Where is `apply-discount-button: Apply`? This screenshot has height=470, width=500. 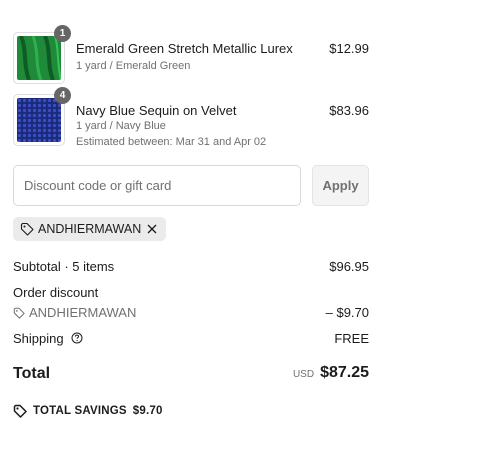
apply-discount-button: Apply is located at coordinates (340, 185).